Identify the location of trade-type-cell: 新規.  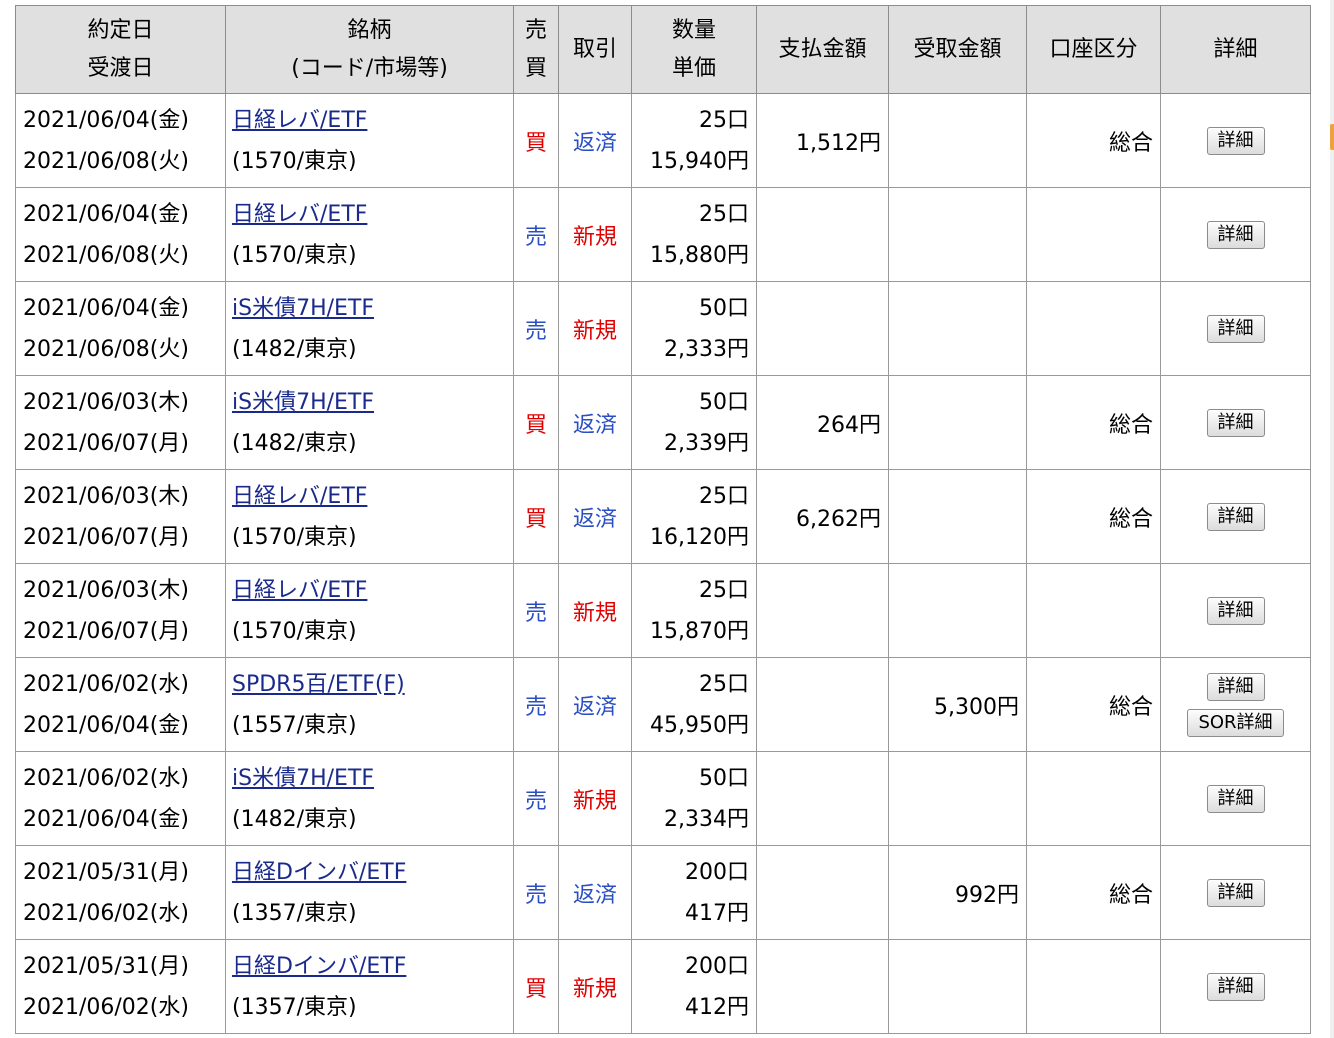
(595, 610).